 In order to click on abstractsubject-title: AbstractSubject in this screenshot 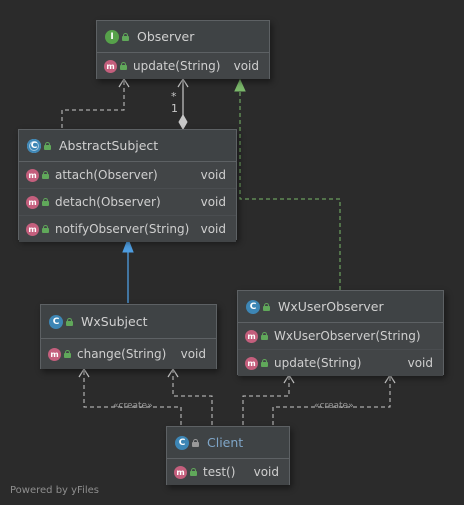, I will do `click(109, 145)`.